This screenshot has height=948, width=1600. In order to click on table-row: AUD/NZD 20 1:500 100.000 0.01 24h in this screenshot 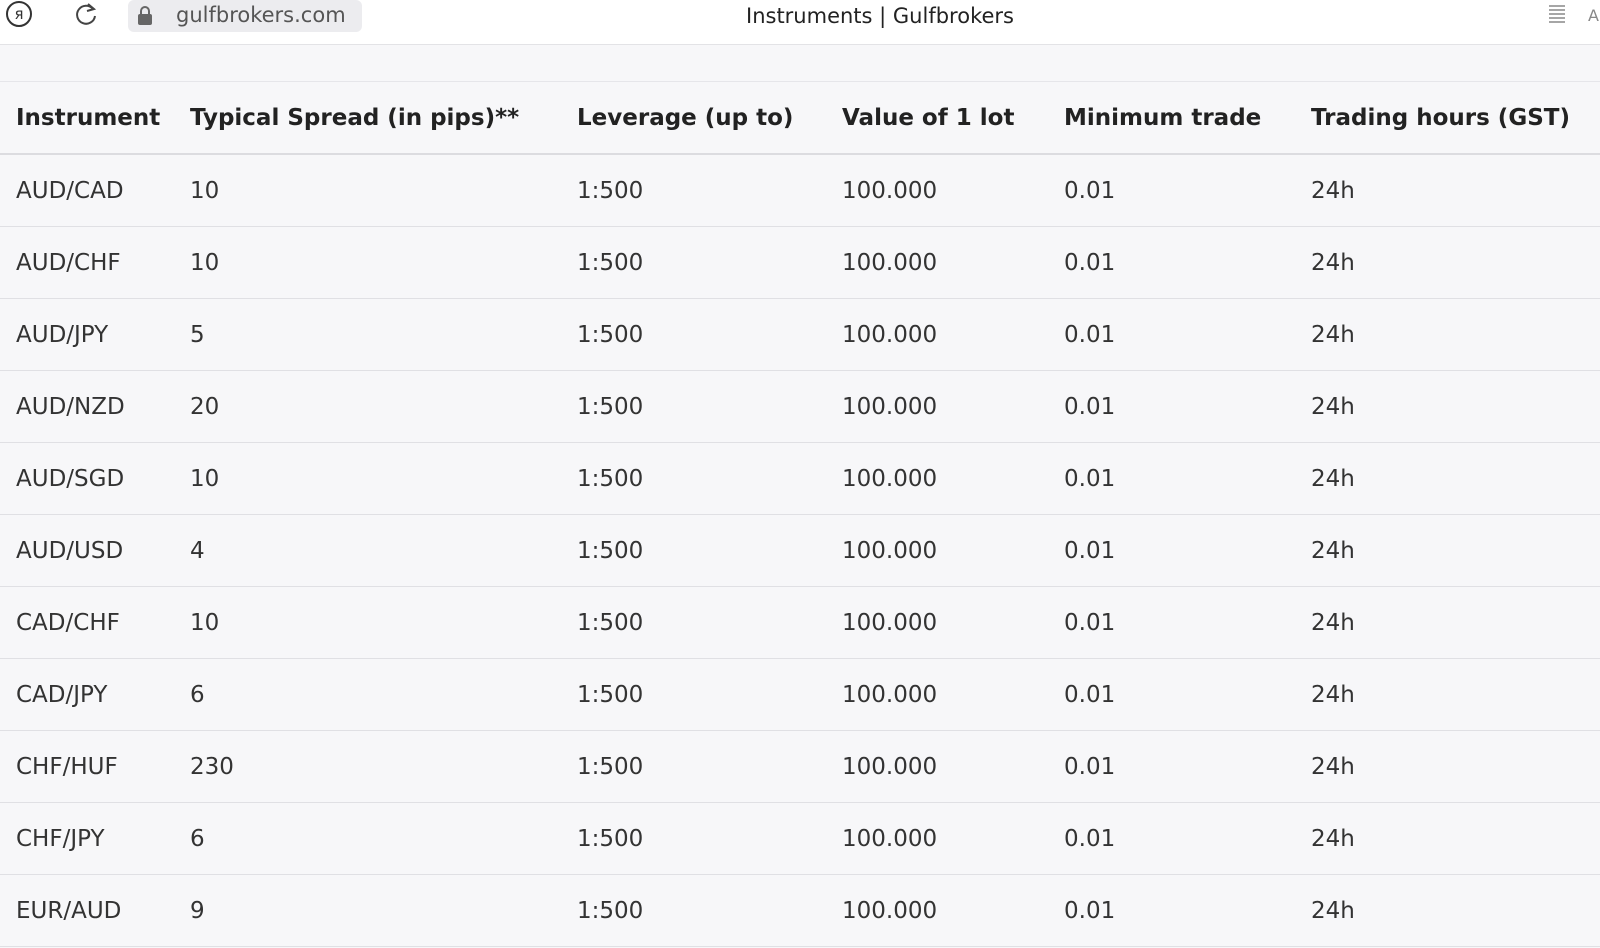, I will do `click(800, 406)`.